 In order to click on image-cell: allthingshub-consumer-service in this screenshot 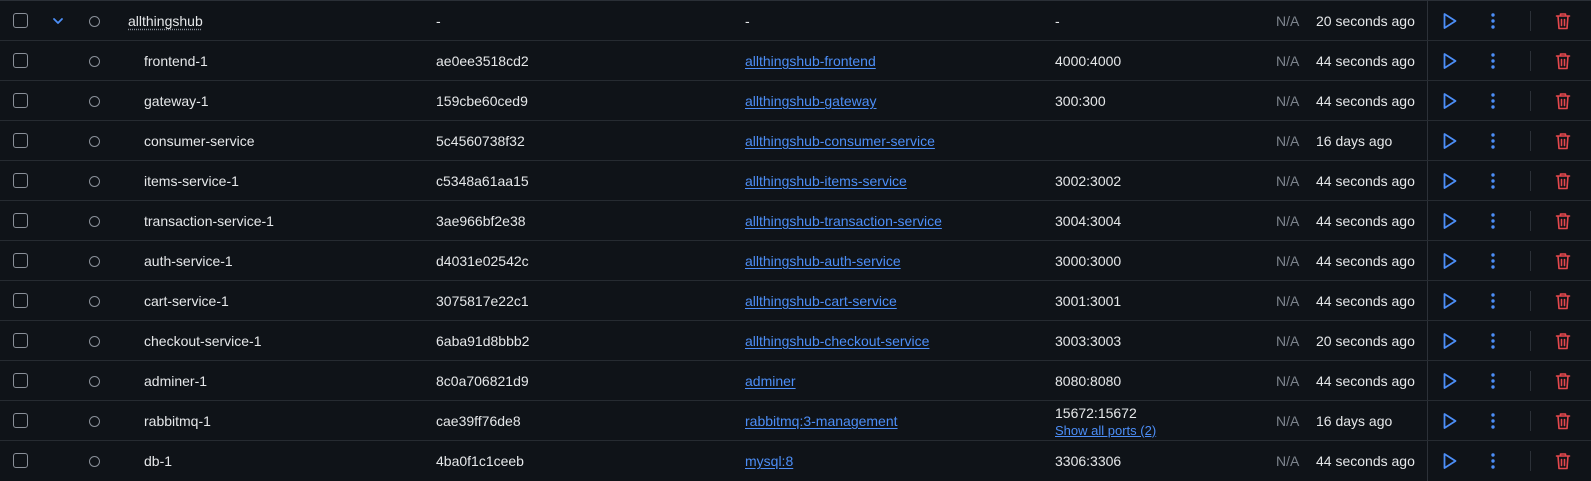, I will do `click(840, 141)`.